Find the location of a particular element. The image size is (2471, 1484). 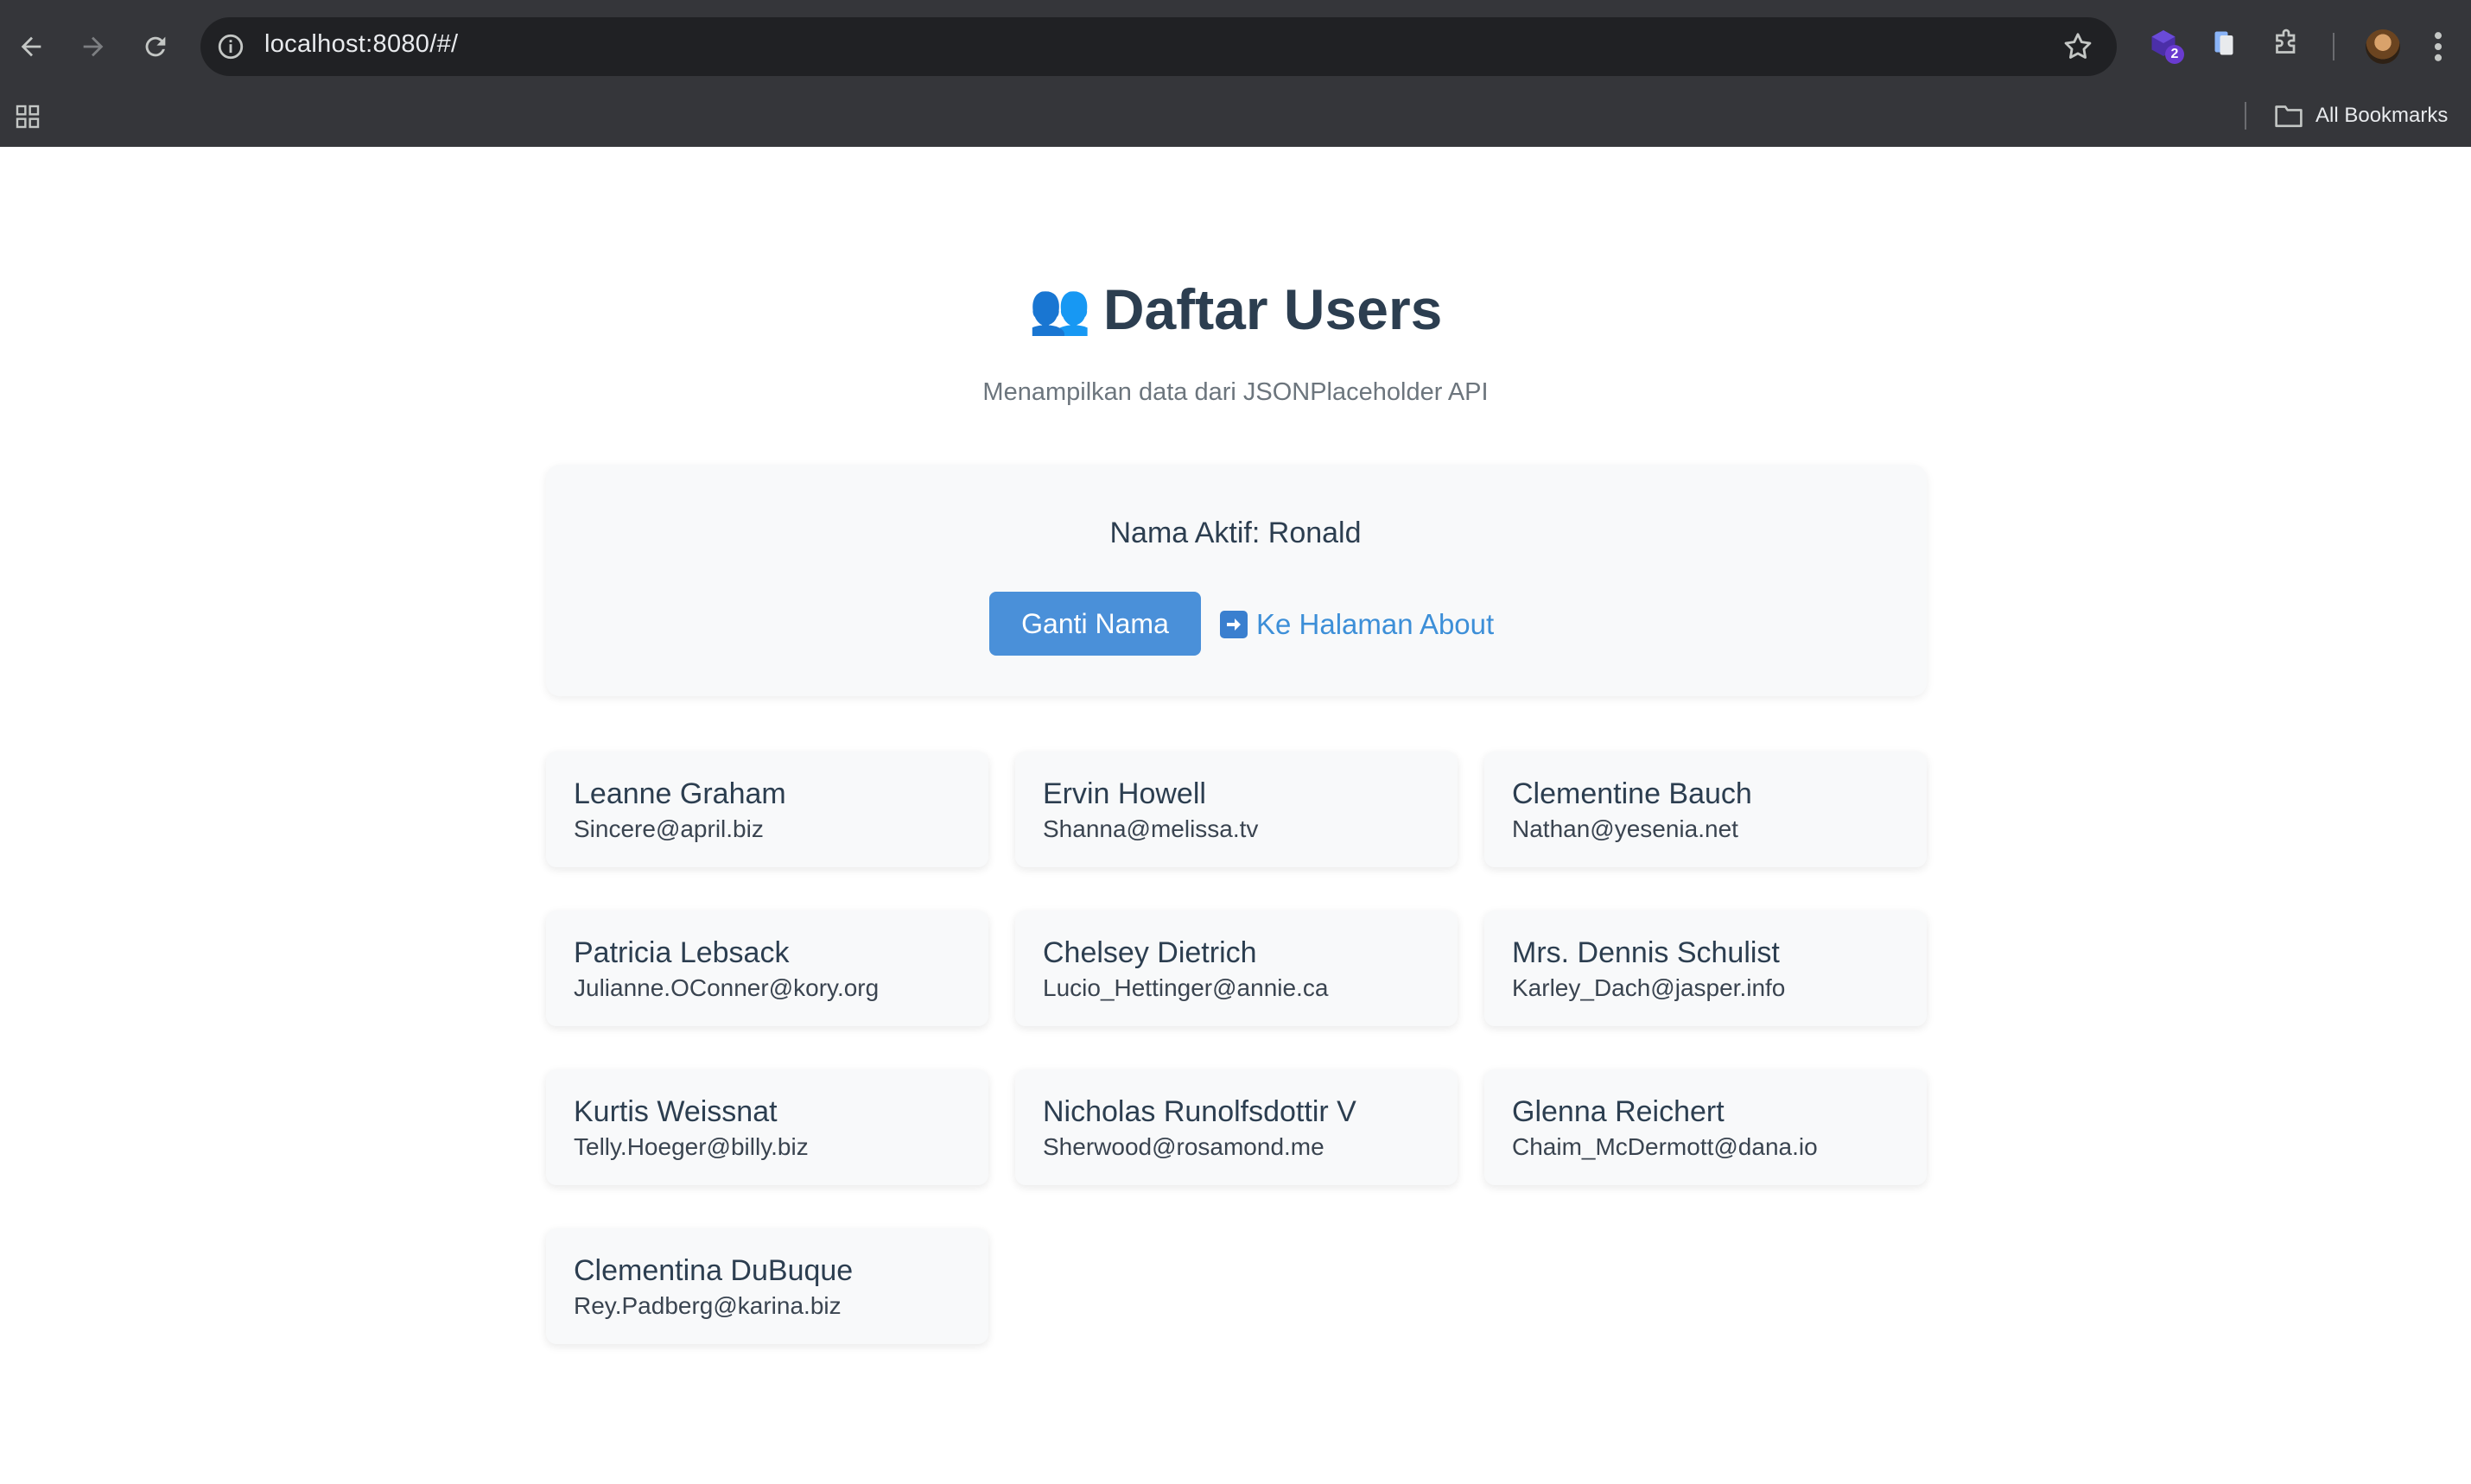

rename-button: Ganti Nama is located at coordinates (1095, 624).